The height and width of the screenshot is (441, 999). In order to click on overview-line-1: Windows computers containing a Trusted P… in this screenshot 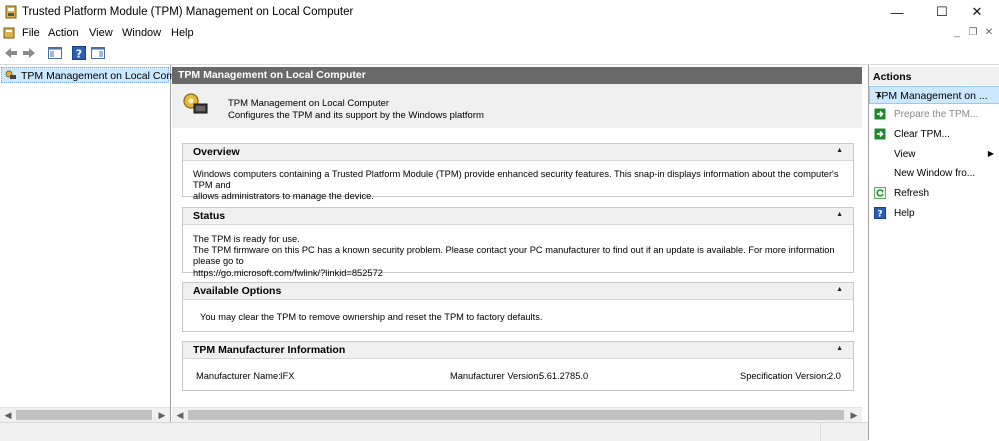, I will do `click(516, 180)`.